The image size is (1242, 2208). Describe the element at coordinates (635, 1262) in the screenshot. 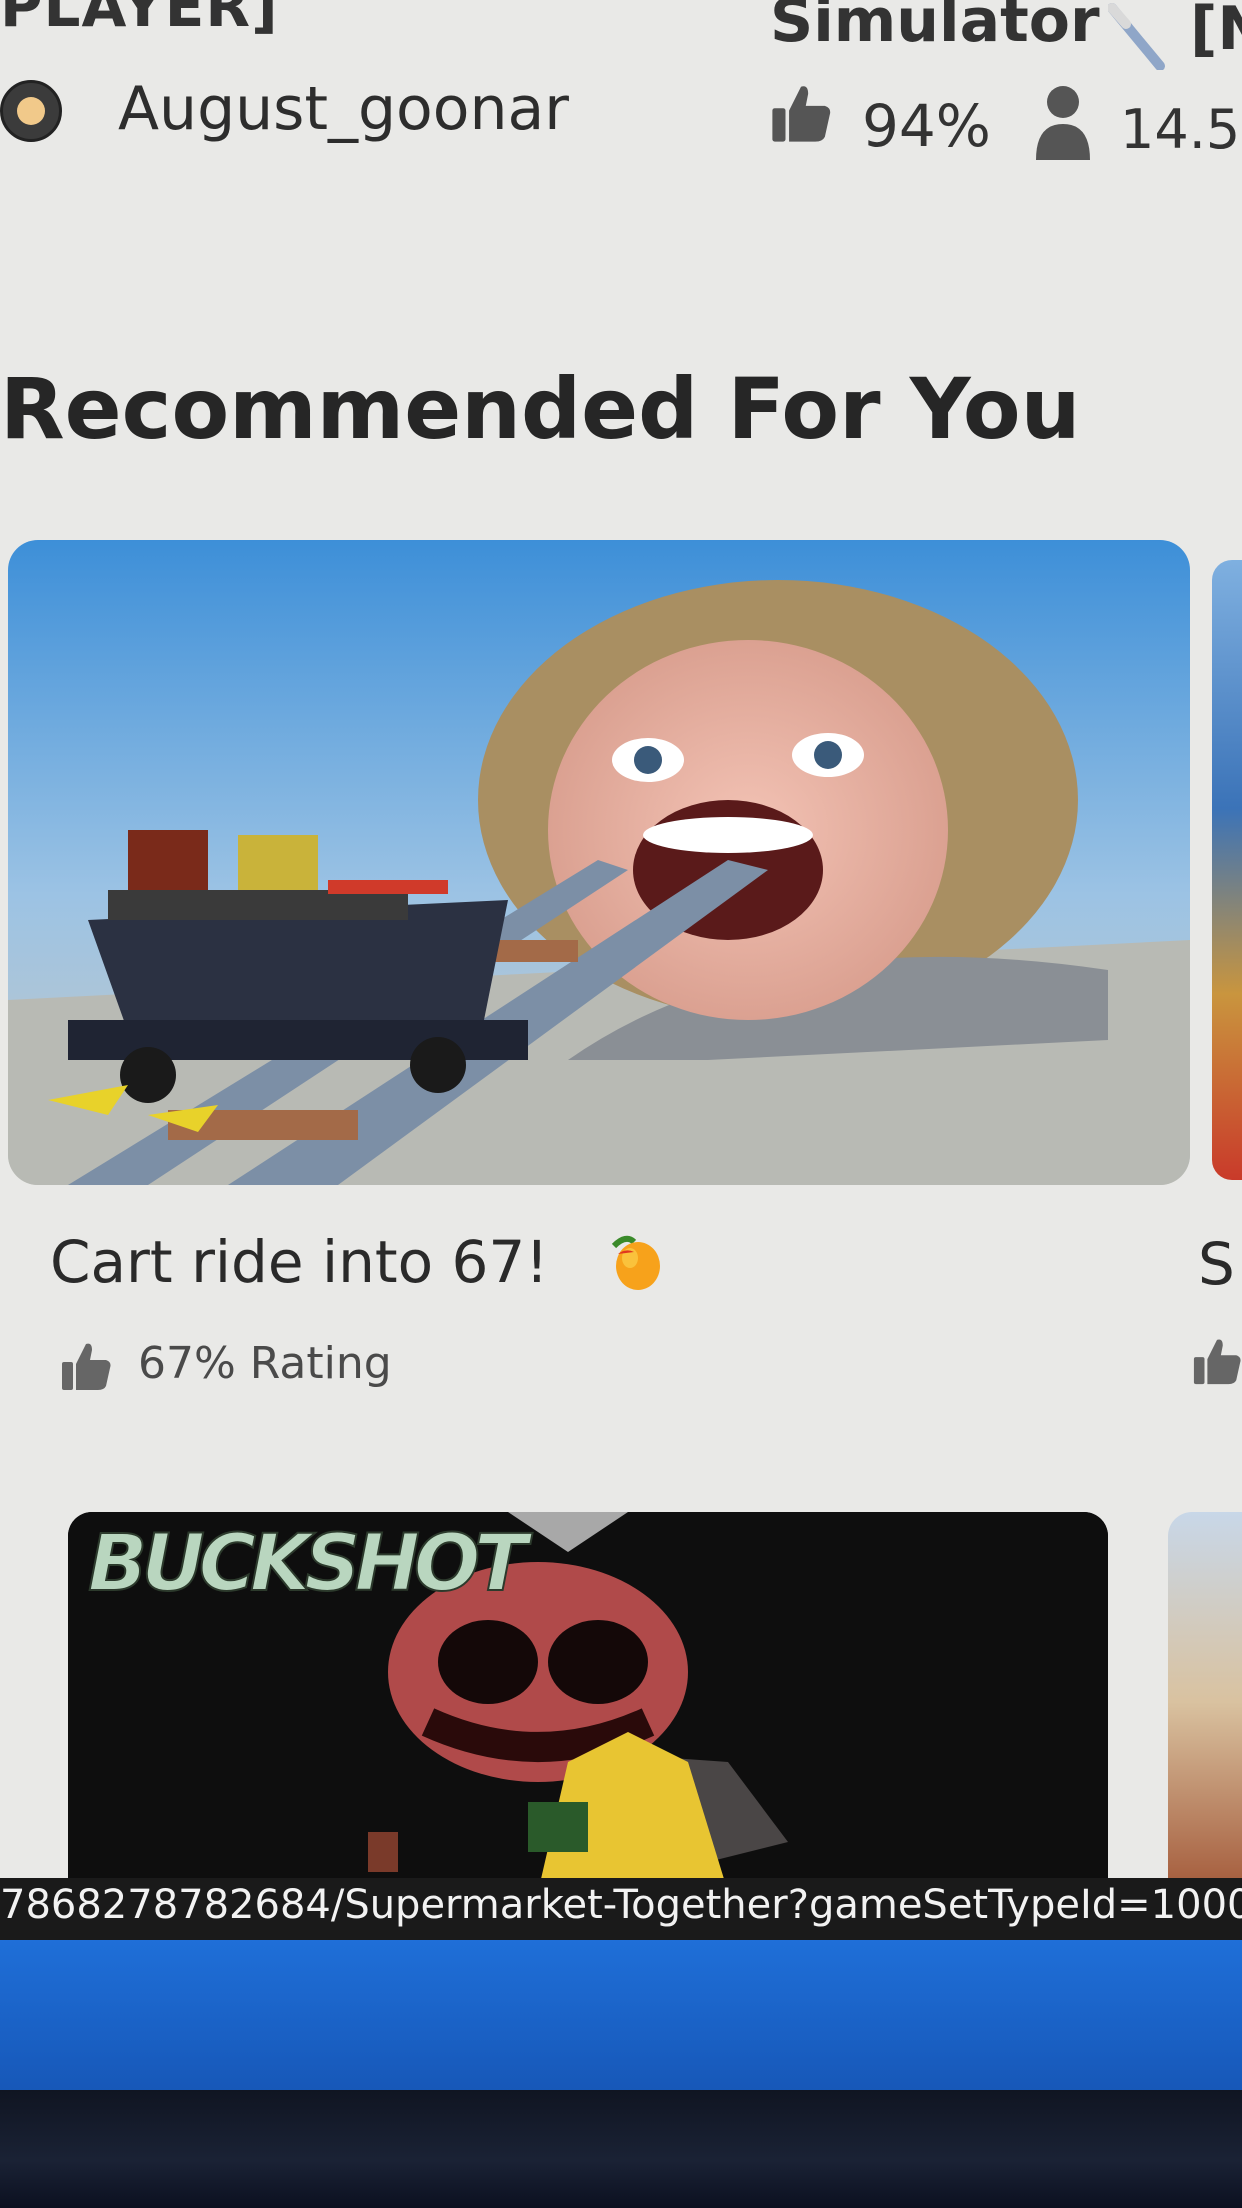

I see `mango-icon` at that location.